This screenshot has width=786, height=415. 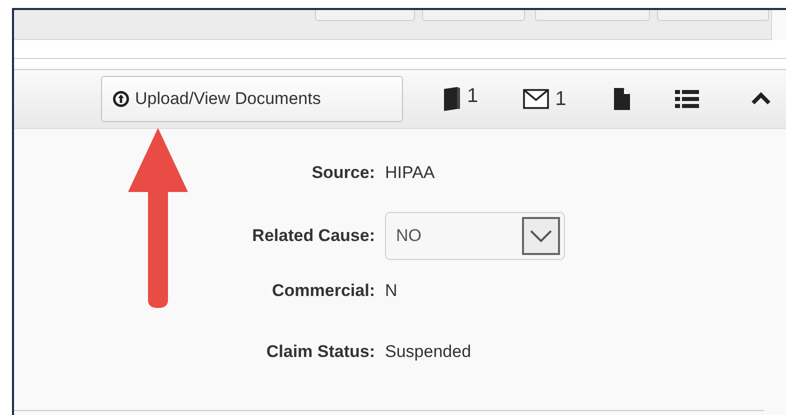 What do you see at coordinates (541, 236) in the screenshot?
I see `dropdown-icon` at bounding box center [541, 236].